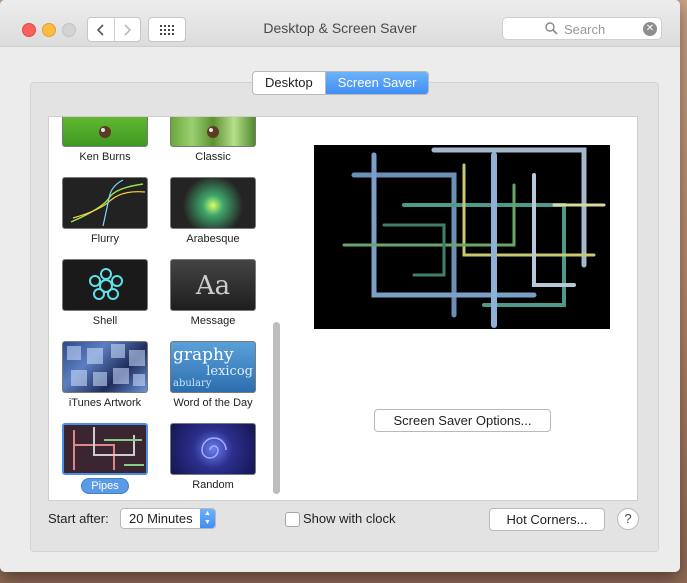  I want to click on flurry-thumbnail, so click(105, 203).